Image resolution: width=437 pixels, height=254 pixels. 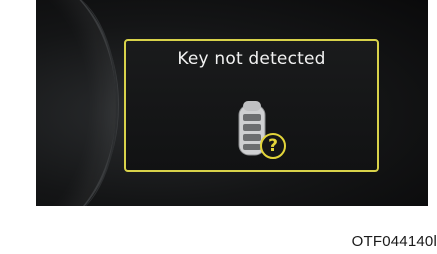 What do you see at coordinates (251, 59) in the screenshot?
I see `warning-message-text: Key not detected` at bounding box center [251, 59].